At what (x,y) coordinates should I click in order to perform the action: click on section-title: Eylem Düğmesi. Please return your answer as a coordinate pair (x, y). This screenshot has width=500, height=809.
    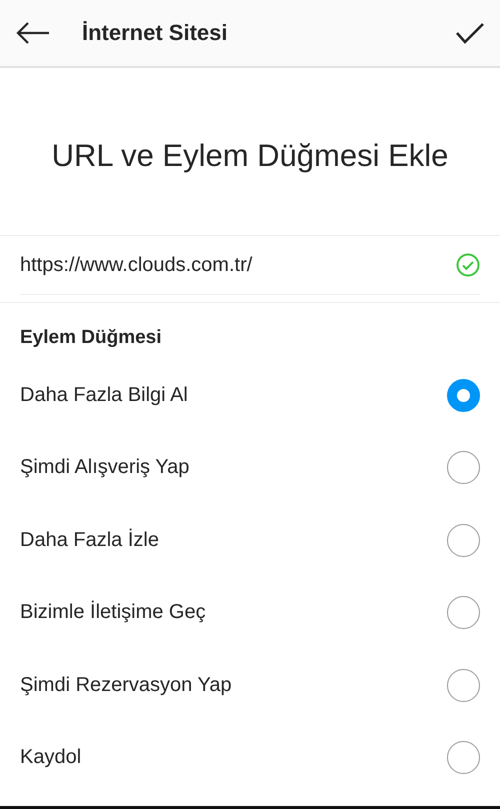
    Looking at the image, I should click on (90, 338).